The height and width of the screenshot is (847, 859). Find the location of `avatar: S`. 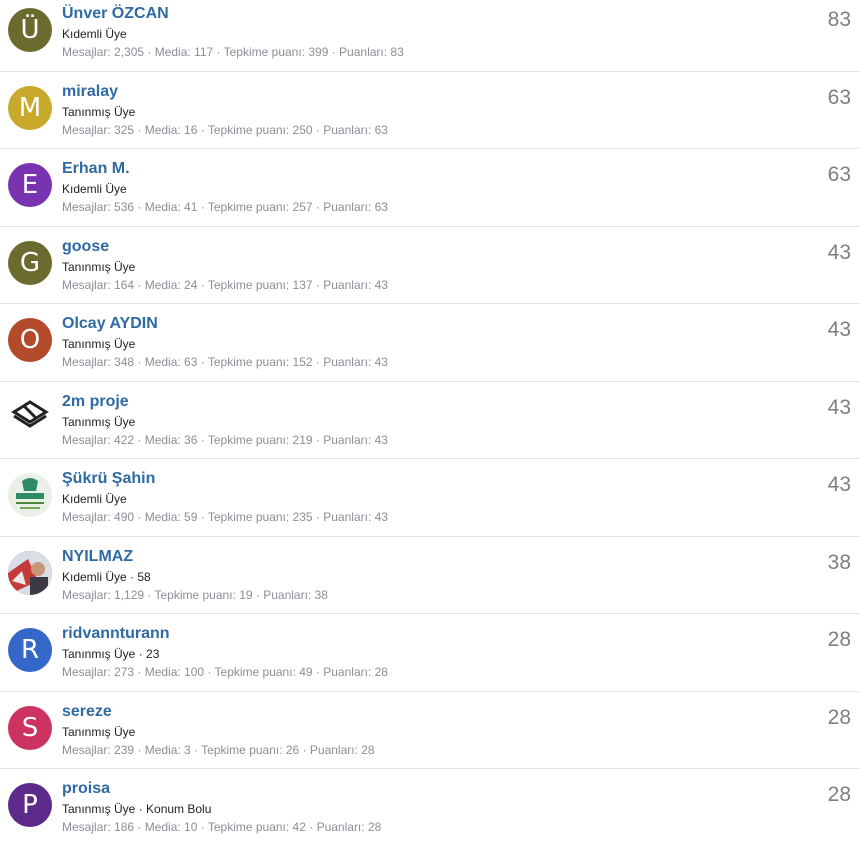

avatar: S is located at coordinates (30, 727).